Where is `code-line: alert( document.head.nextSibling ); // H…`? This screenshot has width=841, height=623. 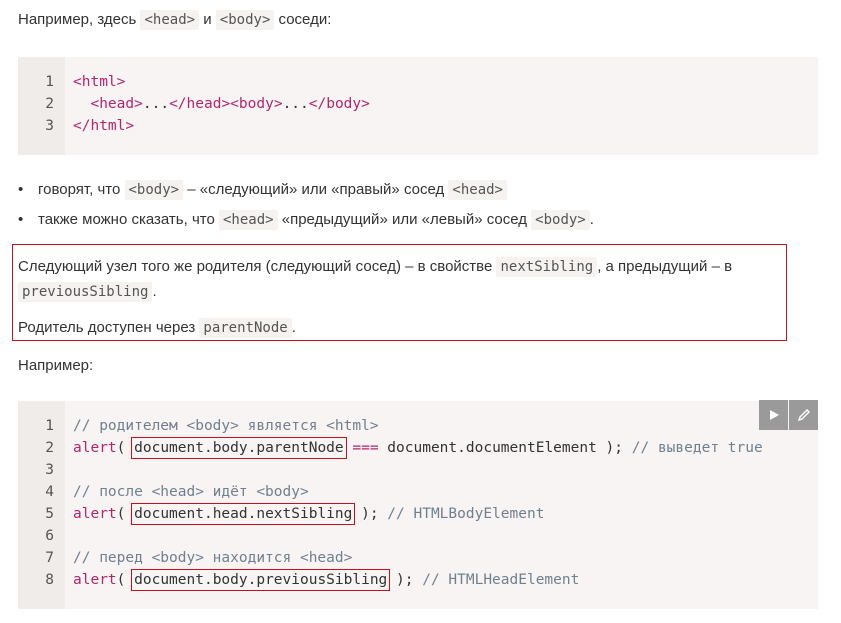 code-line: alert( document.head.nextSibling ); // H… is located at coordinates (309, 514).